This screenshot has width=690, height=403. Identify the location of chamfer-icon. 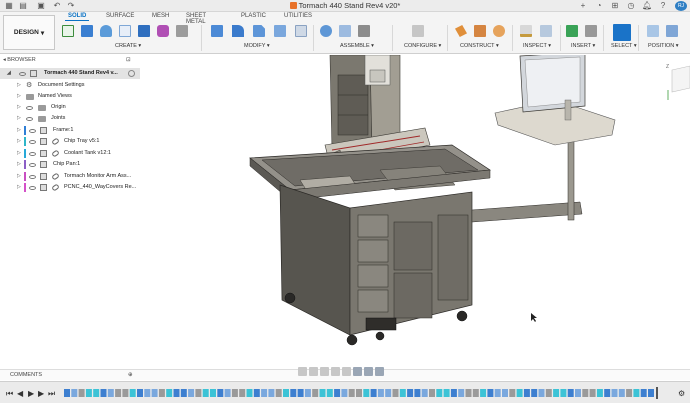
(259, 31).